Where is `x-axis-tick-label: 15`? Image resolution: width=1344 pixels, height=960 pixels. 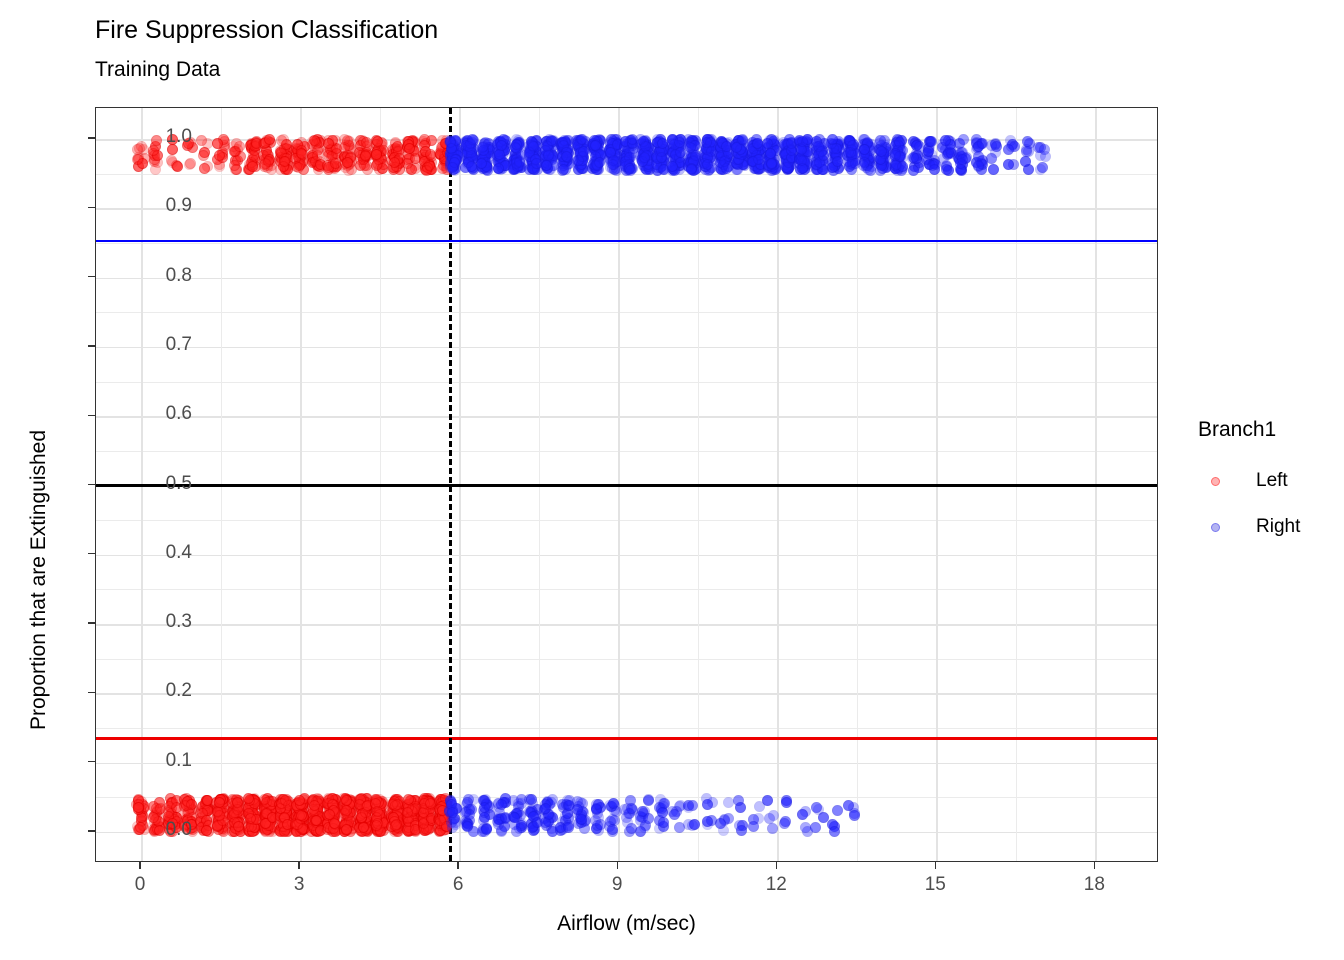 x-axis-tick-label: 15 is located at coordinates (935, 884).